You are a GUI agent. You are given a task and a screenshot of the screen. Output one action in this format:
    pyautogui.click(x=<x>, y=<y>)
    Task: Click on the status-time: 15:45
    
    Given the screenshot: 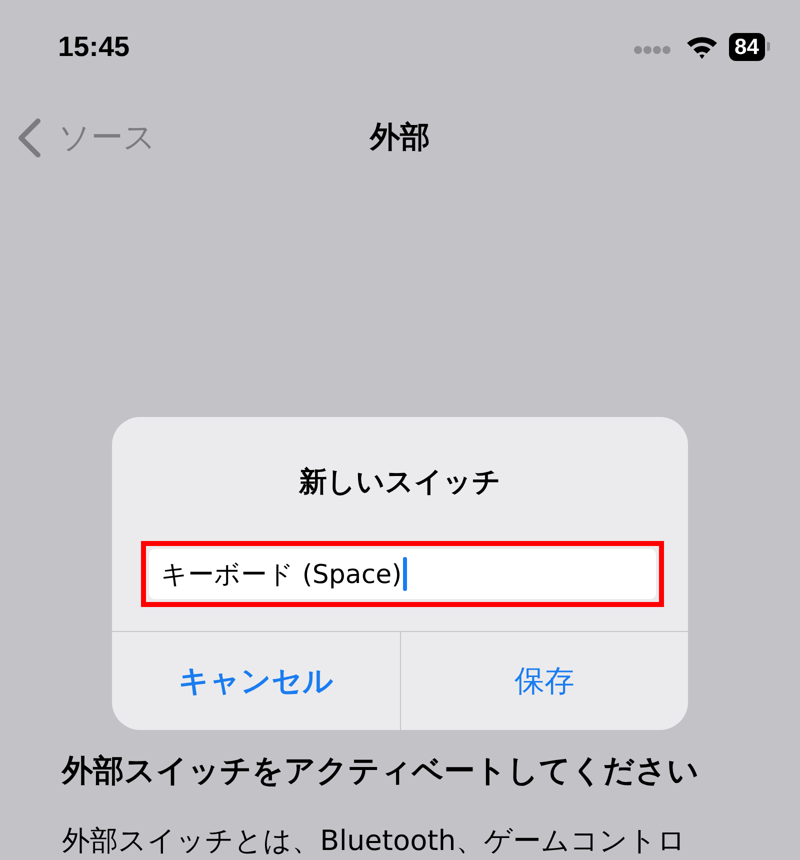 What is the action you would take?
    pyautogui.click(x=94, y=46)
    